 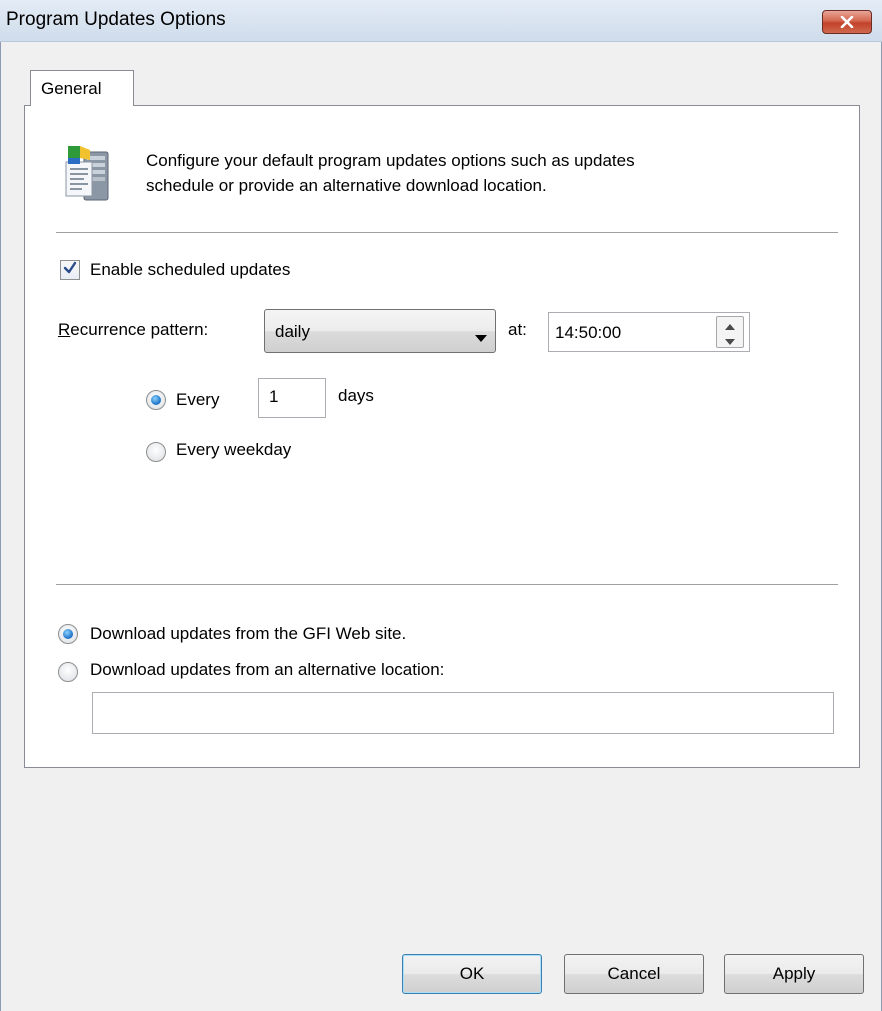 I want to click on every-weekday-label: Every weekday, so click(x=233, y=450).